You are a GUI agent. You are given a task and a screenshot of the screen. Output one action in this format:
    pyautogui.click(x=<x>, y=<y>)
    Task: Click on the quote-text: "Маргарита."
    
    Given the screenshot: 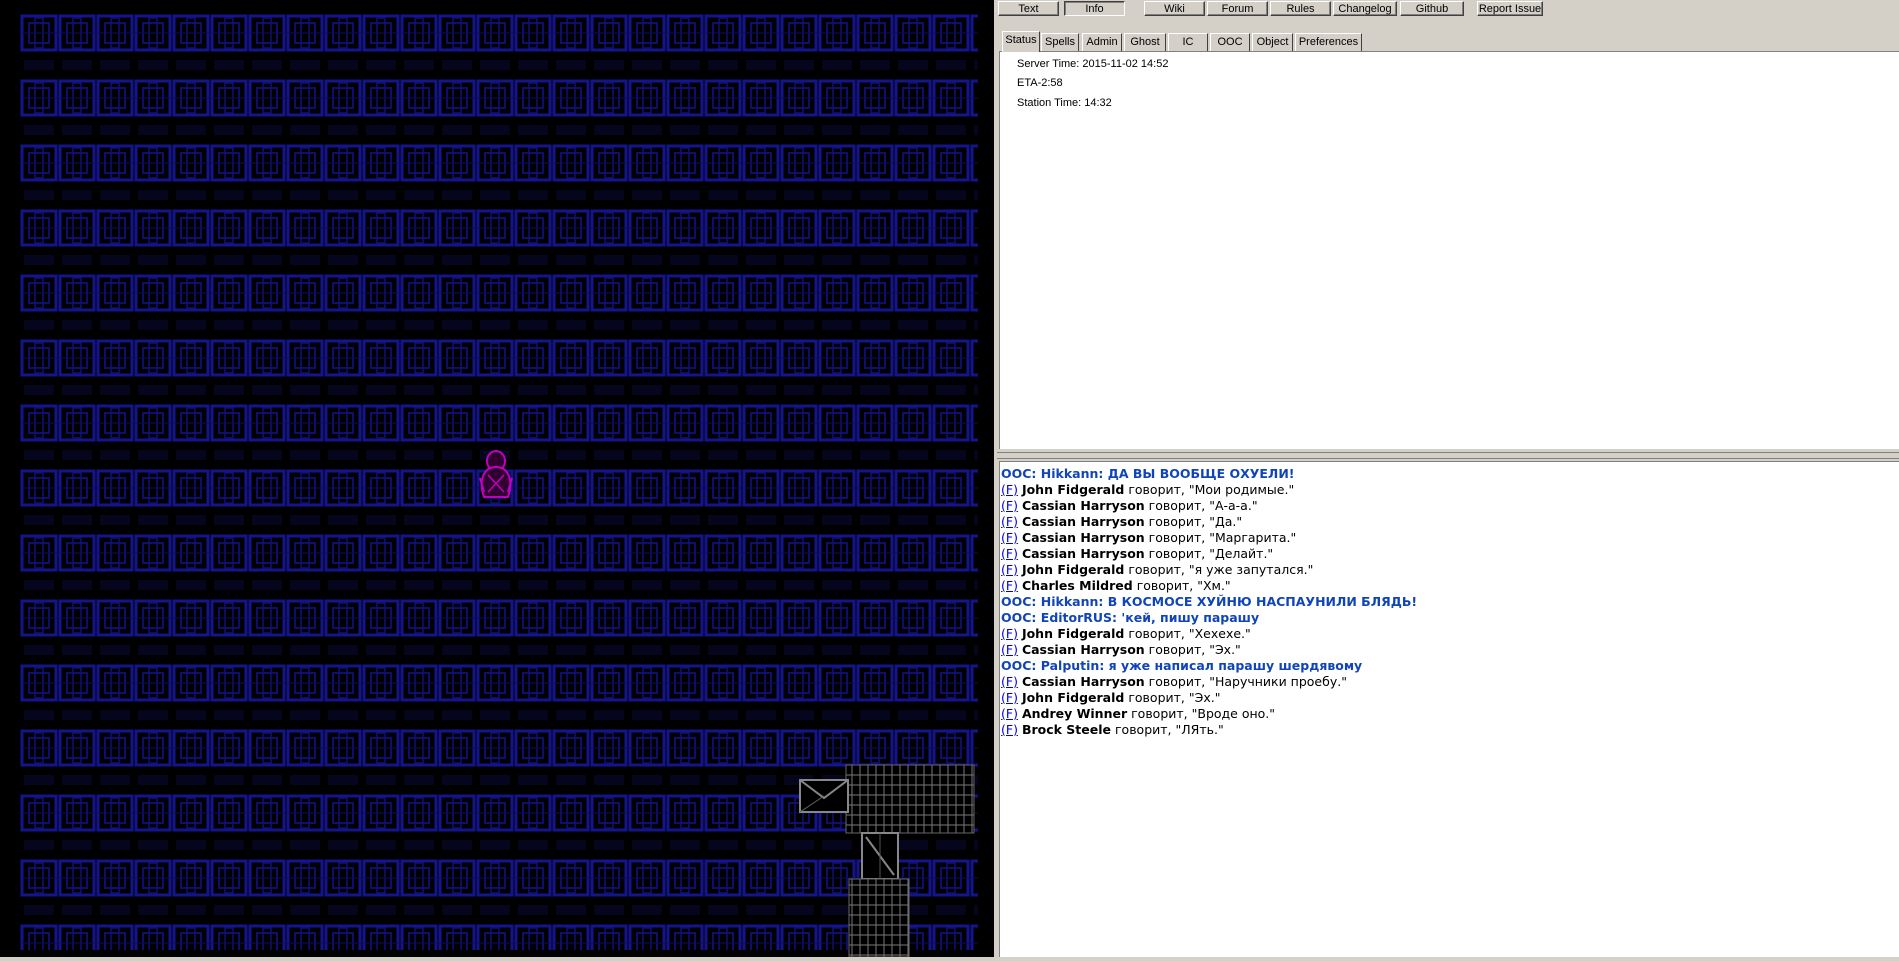 What is the action you would take?
    pyautogui.click(x=1253, y=537)
    